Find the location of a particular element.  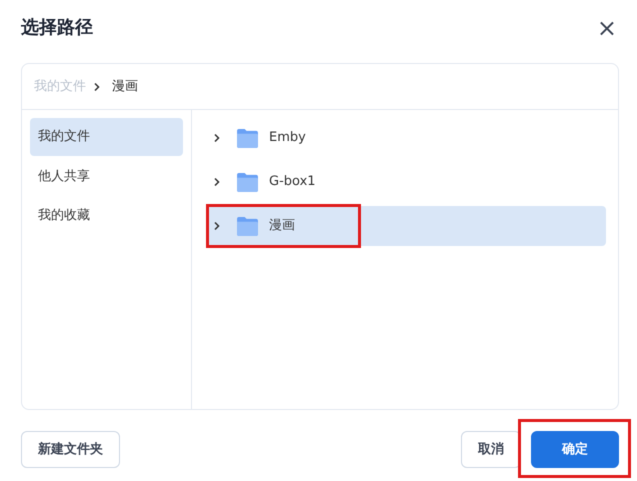

dialog-title: 选择路径 is located at coordinates (57, 28).